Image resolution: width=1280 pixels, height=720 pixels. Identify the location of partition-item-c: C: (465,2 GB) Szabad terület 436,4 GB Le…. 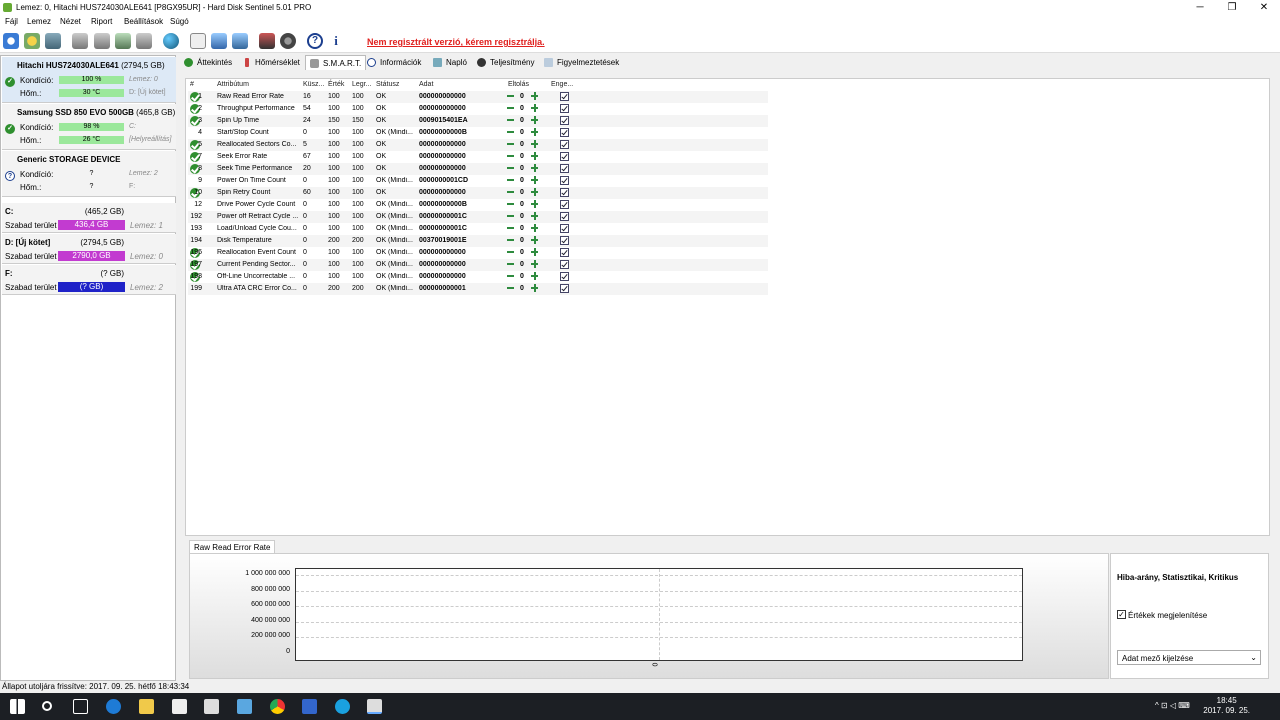
(89, 218).